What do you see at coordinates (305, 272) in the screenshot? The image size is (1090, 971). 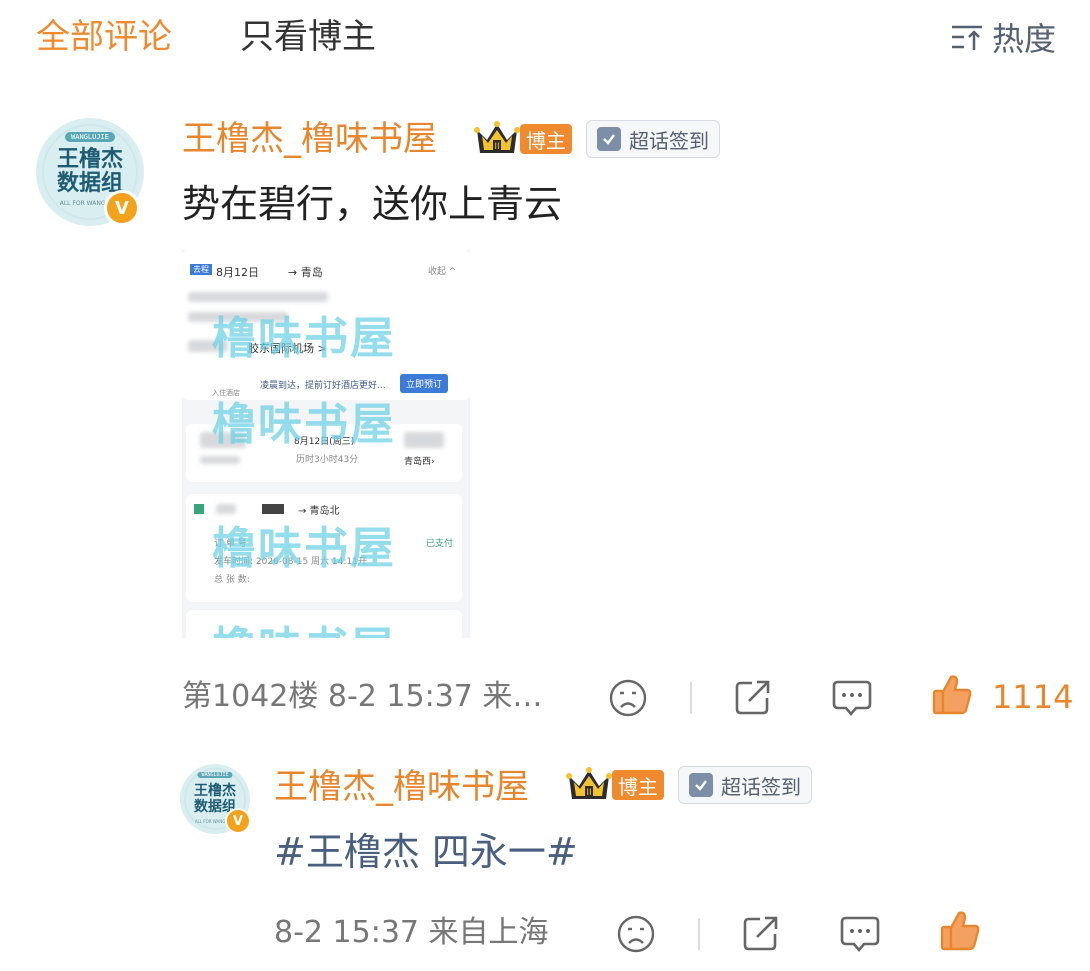 I see `trip-to: → 青岛` at bounding box center [305, 272].